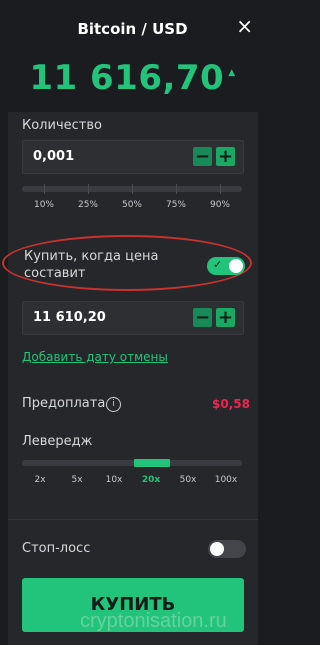 The height and width of the screenshot is (645, 320). I want to click on pair-title: Bitcoin / USD, so click(132, 29).